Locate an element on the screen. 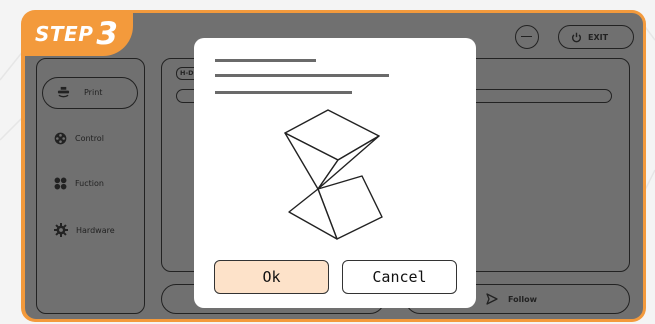 This screenshot has width=655, height=324. exit-label: EXIT is located at coordinates (598, 37).